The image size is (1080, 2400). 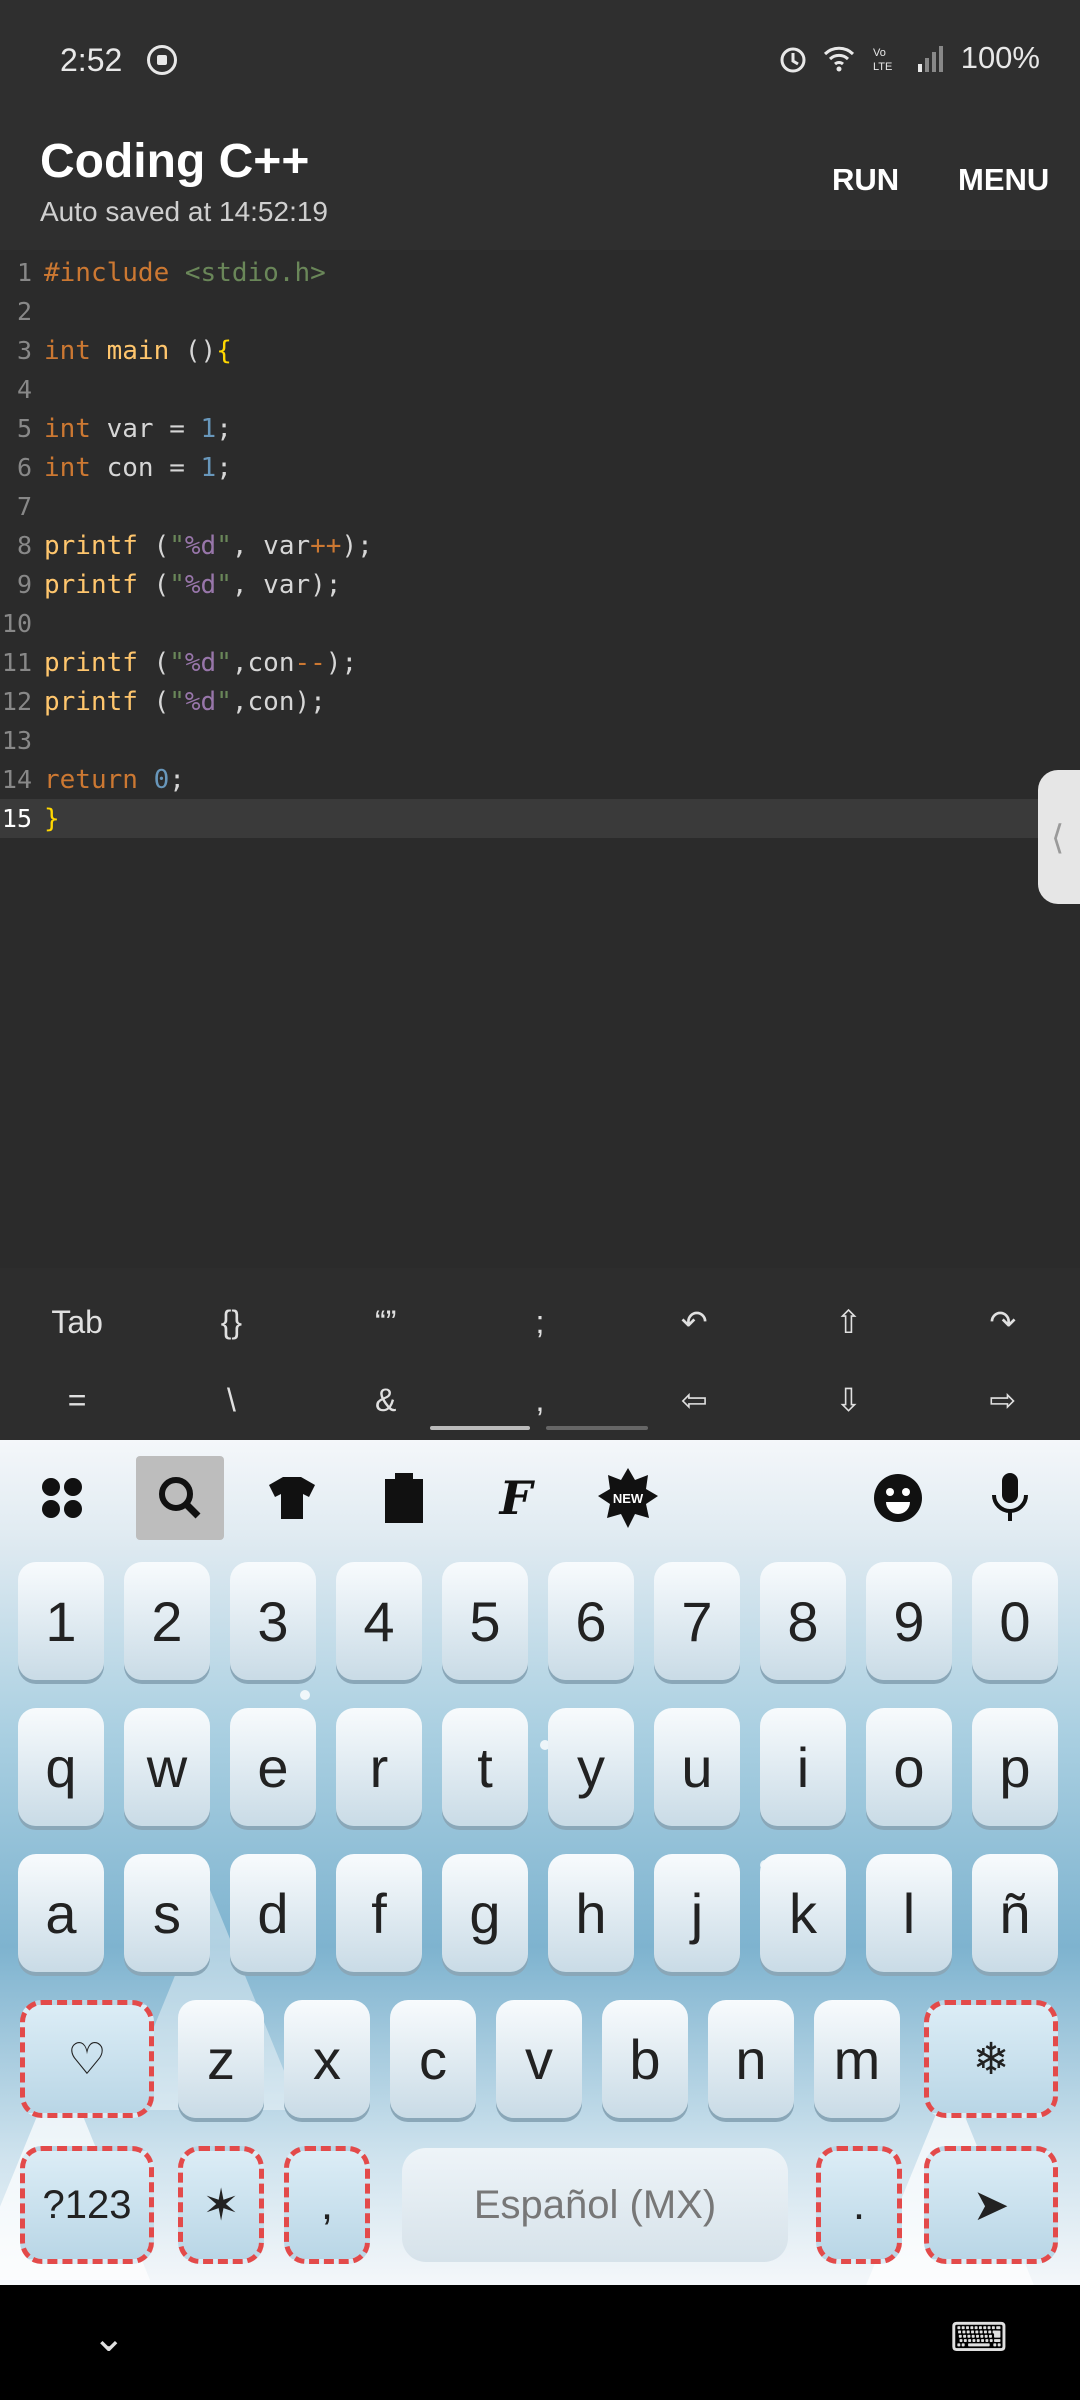 I want to click on key-m: m, so click(x=857, y=2059).